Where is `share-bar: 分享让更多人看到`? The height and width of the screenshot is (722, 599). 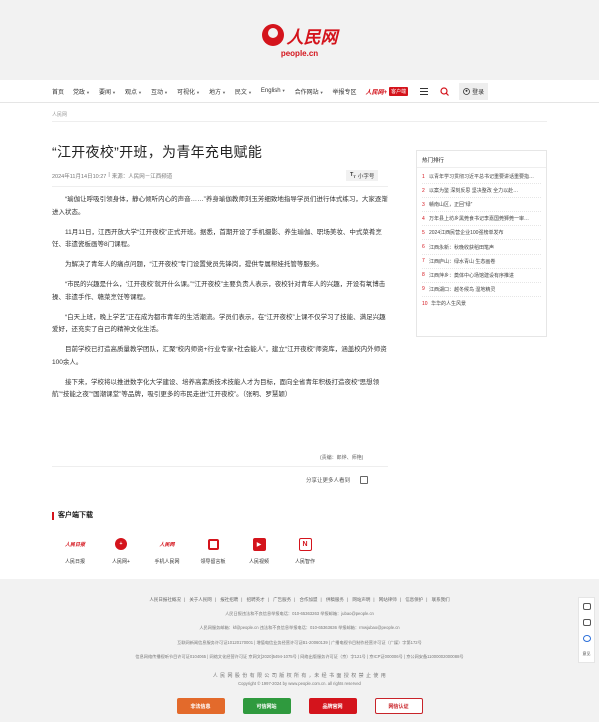
share-bar: 分享让更多人看到 is located at coordinates (337, 480).